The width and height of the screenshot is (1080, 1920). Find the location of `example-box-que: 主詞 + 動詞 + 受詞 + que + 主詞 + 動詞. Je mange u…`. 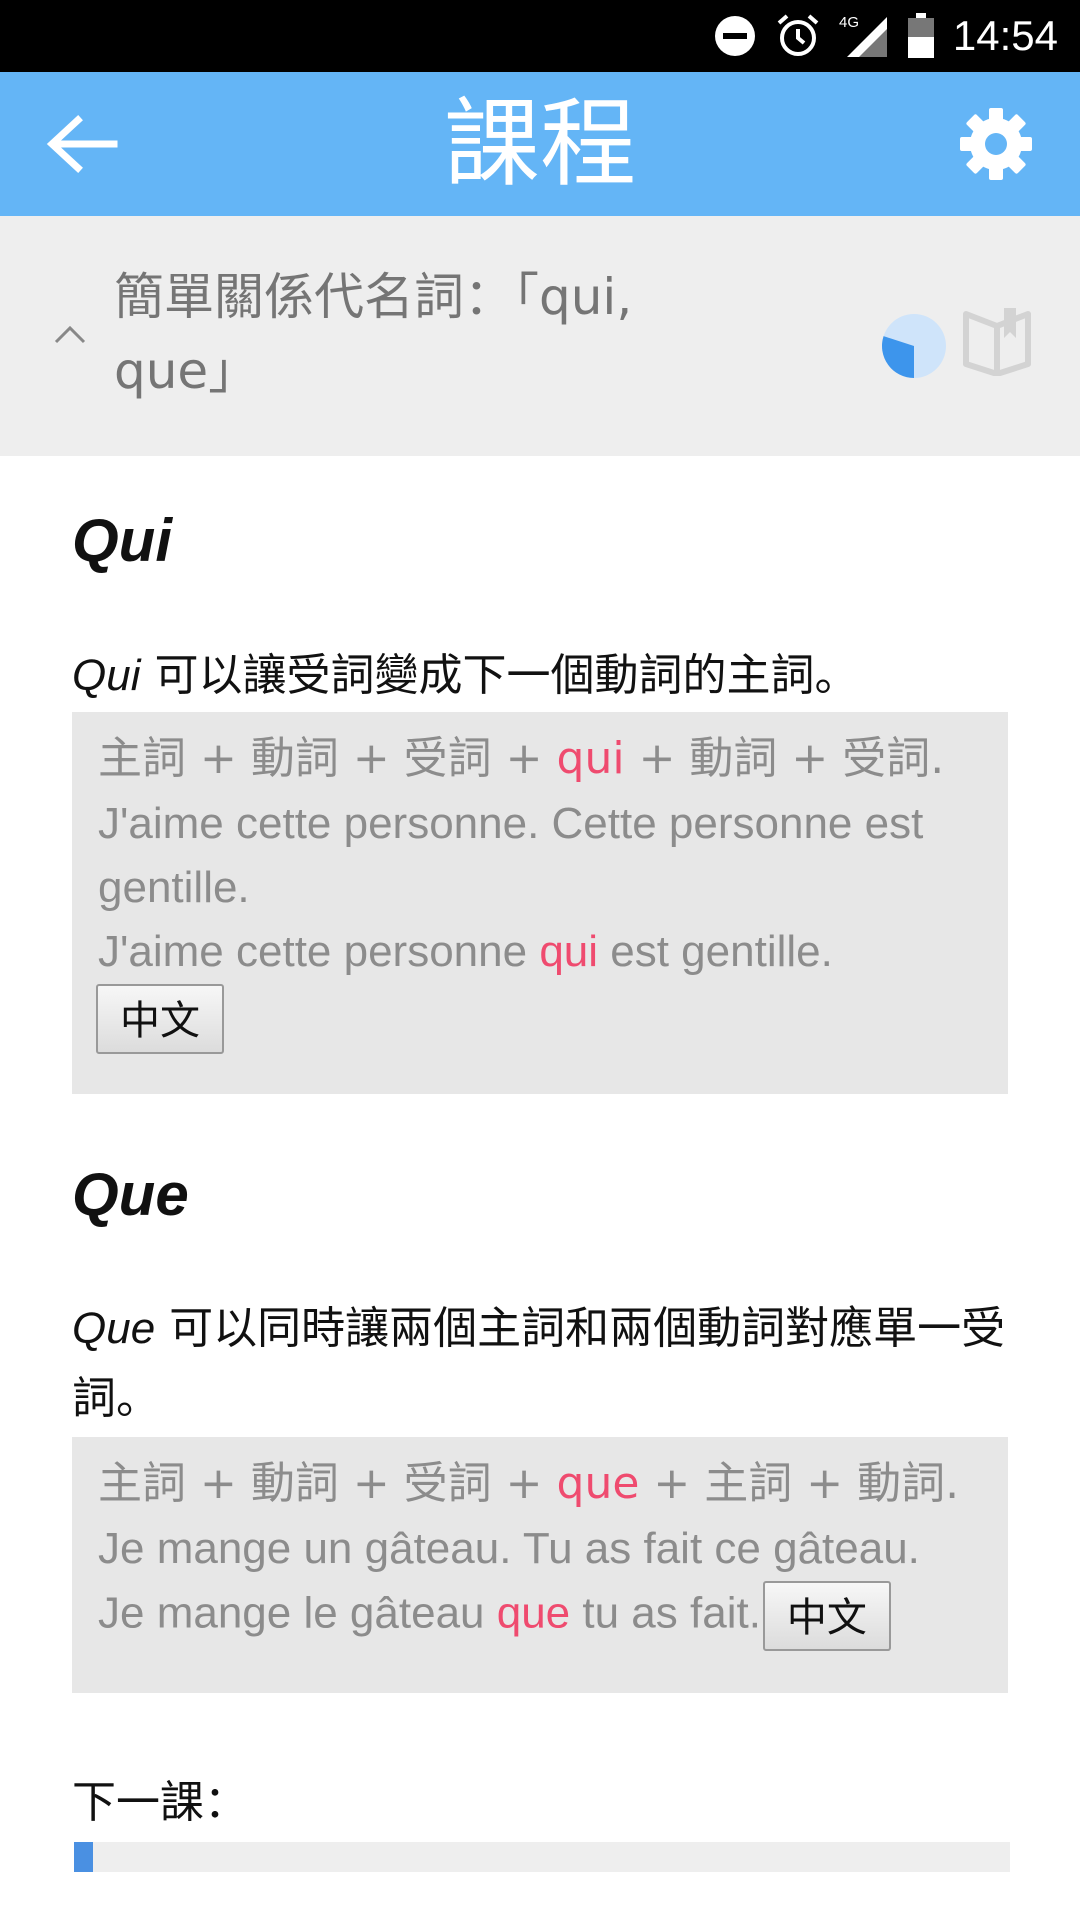

example-box-que: 主詞 + 動詞 + 受詞 + que + 主詞 + 動詞. Je mange u… is located at coordinates (540, 1565).